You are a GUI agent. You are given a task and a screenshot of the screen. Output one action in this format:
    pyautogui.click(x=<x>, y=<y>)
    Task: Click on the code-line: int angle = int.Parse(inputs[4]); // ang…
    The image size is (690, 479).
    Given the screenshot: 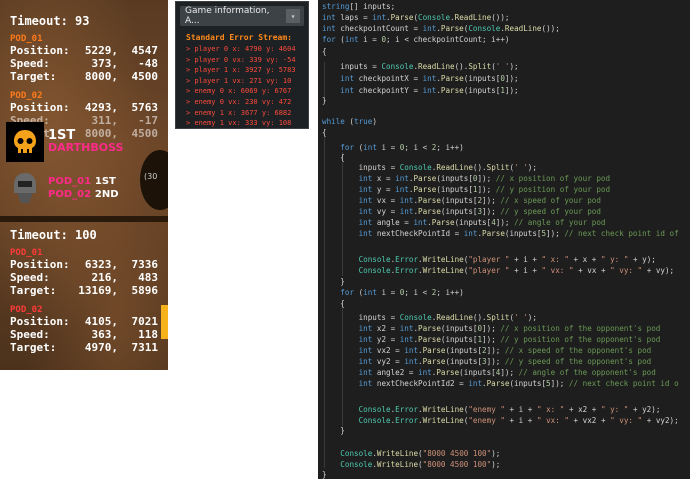 What is the action you would take?
    pyautogui.click(x=464, y=223)
    